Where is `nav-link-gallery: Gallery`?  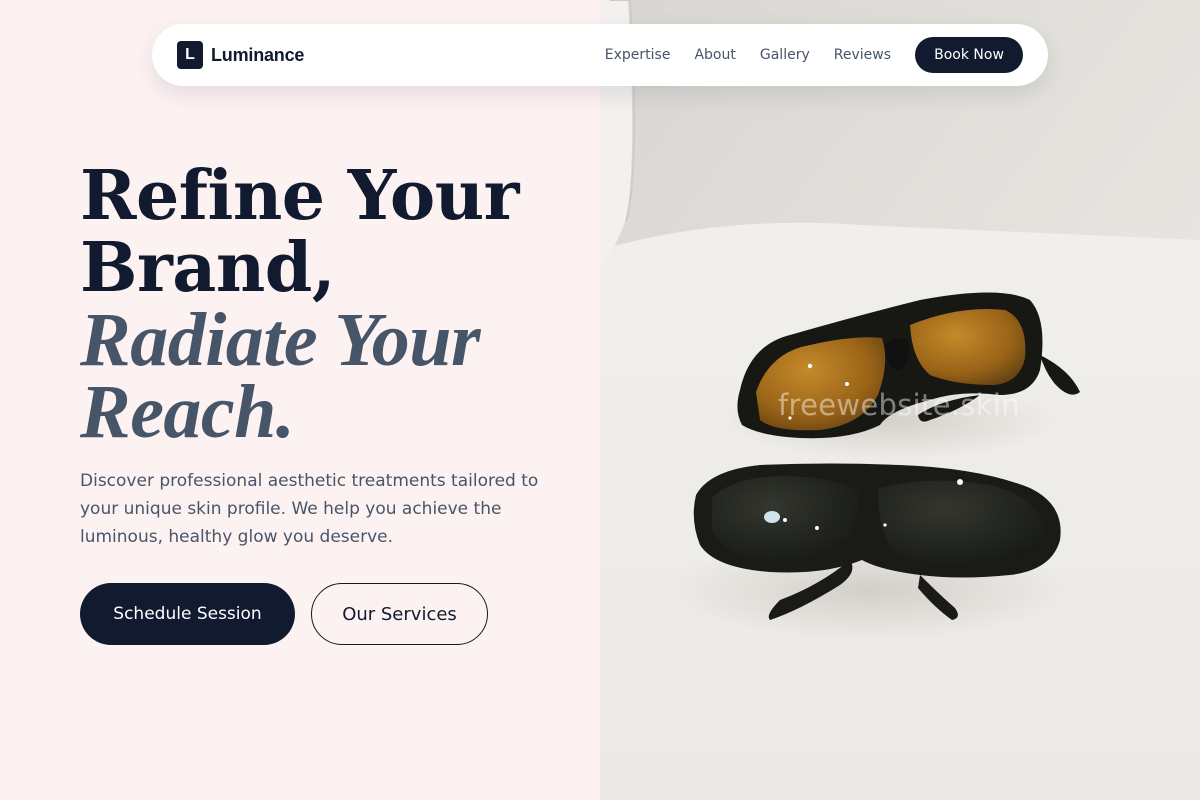
nav-link-gallery: Gallery is located at coordinates (785, 55).